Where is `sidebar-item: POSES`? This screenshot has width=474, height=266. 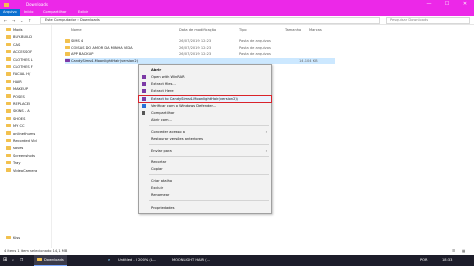 sidebar-item: POSES is located at coordinates (15, 97).